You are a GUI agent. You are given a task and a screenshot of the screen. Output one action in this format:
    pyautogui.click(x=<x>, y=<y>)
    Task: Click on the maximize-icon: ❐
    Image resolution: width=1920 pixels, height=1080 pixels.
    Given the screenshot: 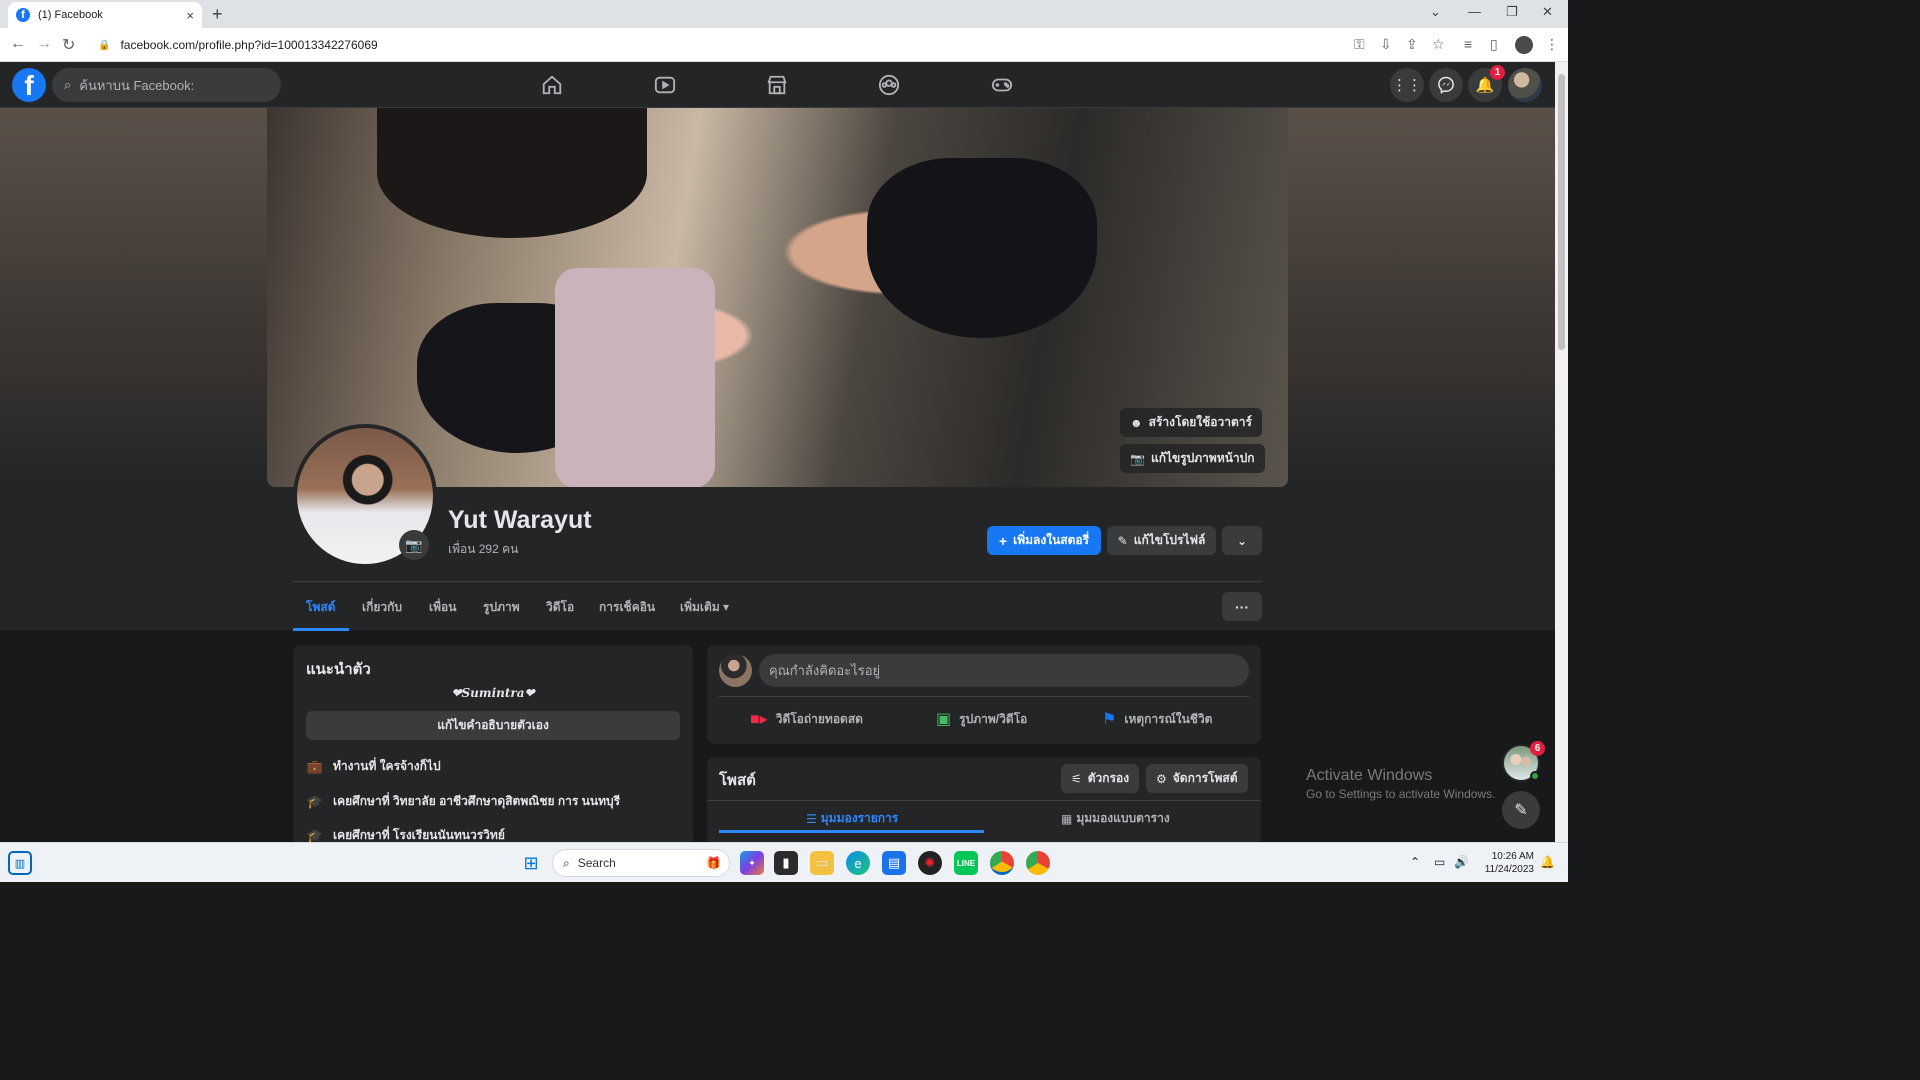 What is the action you would take?
    pyautogui.click(x=1512, y=12)
    